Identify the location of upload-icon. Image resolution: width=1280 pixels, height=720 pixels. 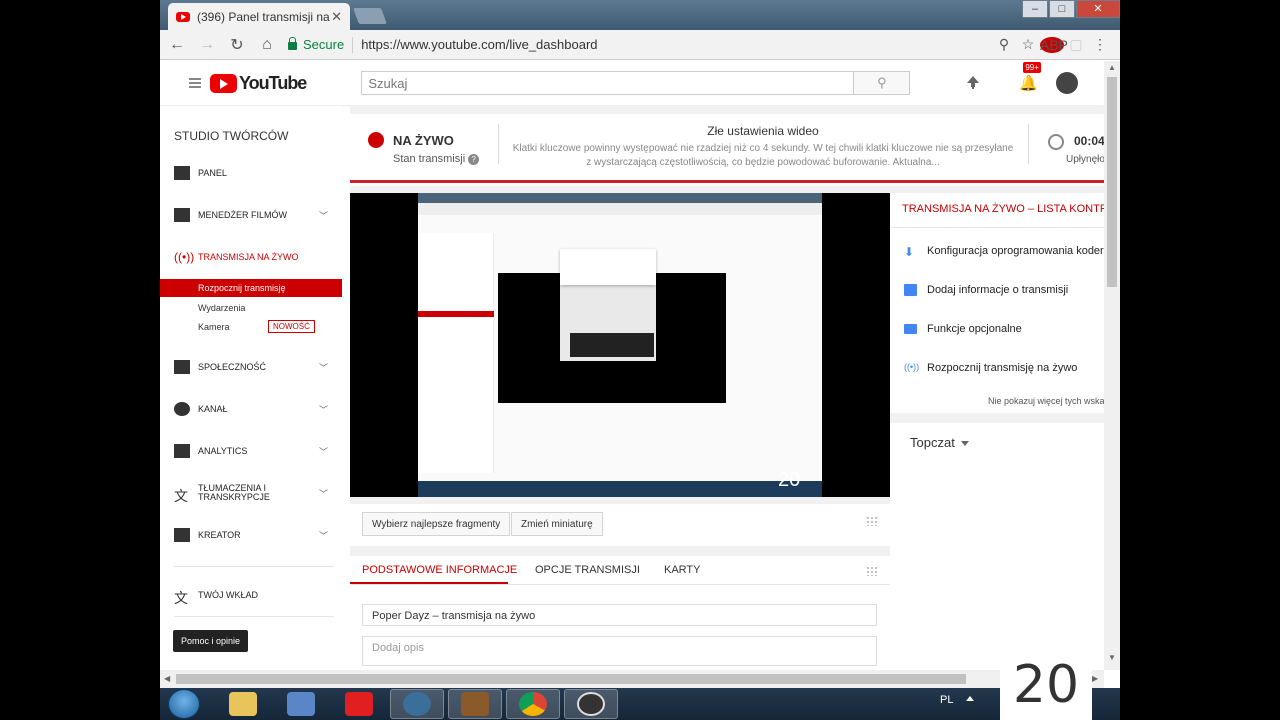
(973, 83).